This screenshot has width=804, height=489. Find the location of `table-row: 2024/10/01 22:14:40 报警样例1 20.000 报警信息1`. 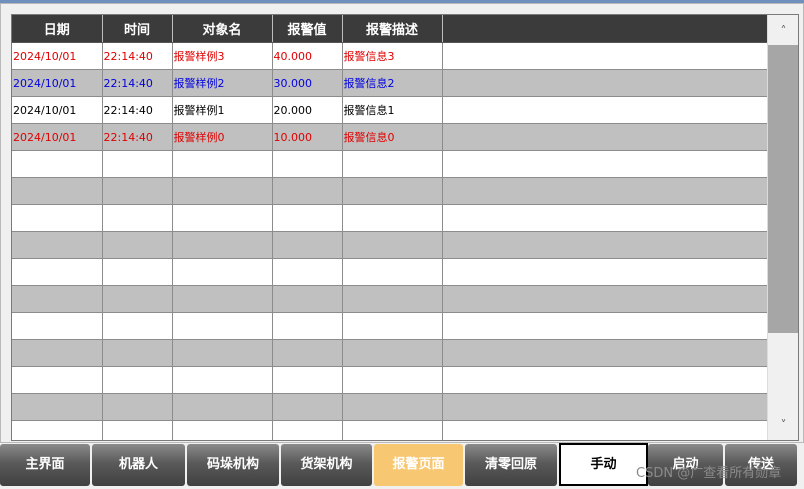

table-row: 2024/10/01 22:14:40 报警样例1 20.000 报警信息1 is located at coordinates (390, 110).